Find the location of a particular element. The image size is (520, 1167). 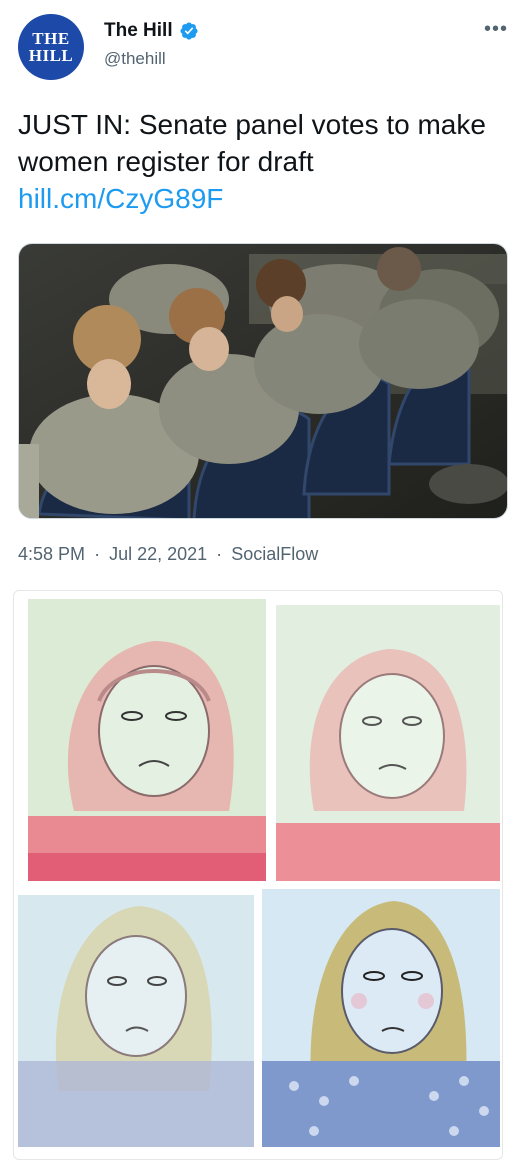

tweet-date: Jul 22, 2021 is located at coordinates (158, 554).